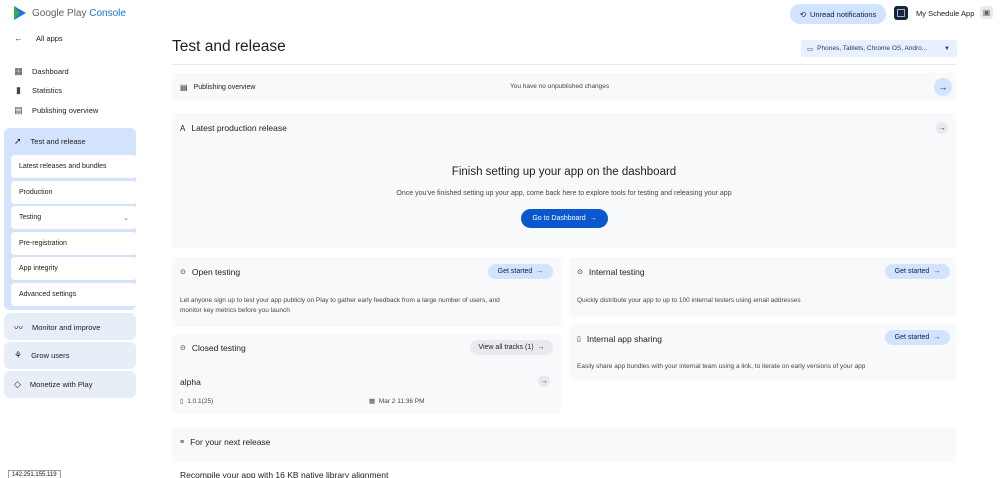 Image resolution: width=1000 pixels, height=478 pixels. What do you see at coordinates (56, 110) in the screenshot?
I see `sidebar-item-publishing-overview: ▤ Publishing overview` at bounding box center [56, 110].